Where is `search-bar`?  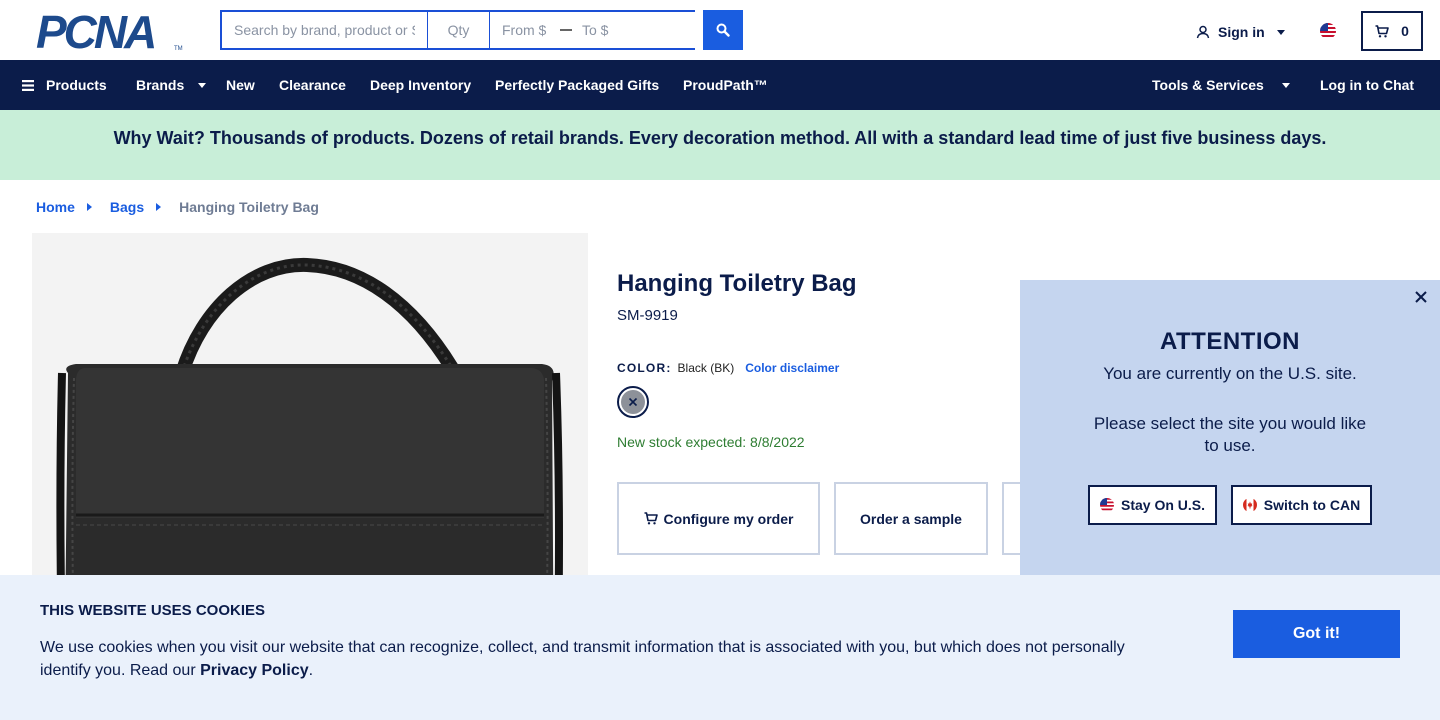
search-bar is located at coordinates (496, 30).